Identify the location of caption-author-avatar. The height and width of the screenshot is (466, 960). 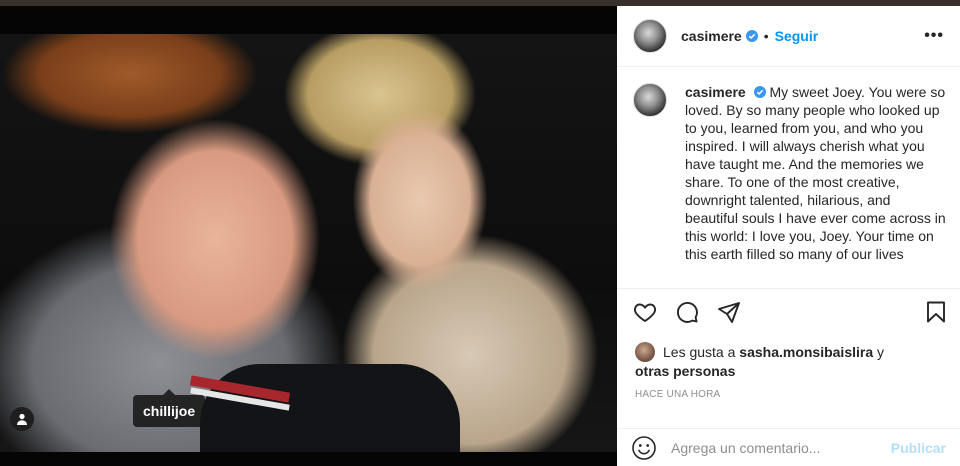
(650, 100).